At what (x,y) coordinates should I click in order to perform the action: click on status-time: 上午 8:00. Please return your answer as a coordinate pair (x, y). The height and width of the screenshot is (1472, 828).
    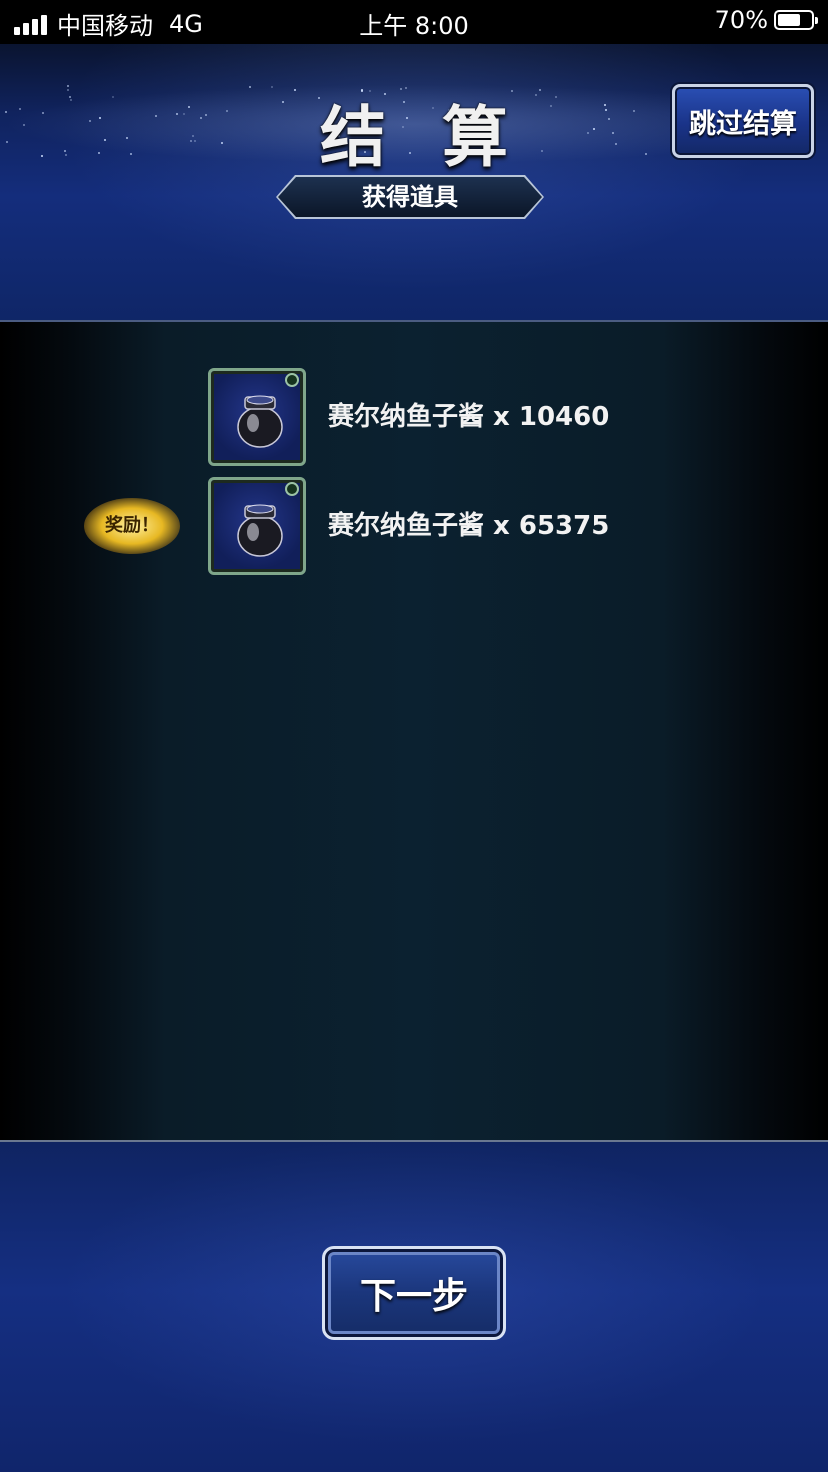
    Looking at the image, I should click on (414, 26).